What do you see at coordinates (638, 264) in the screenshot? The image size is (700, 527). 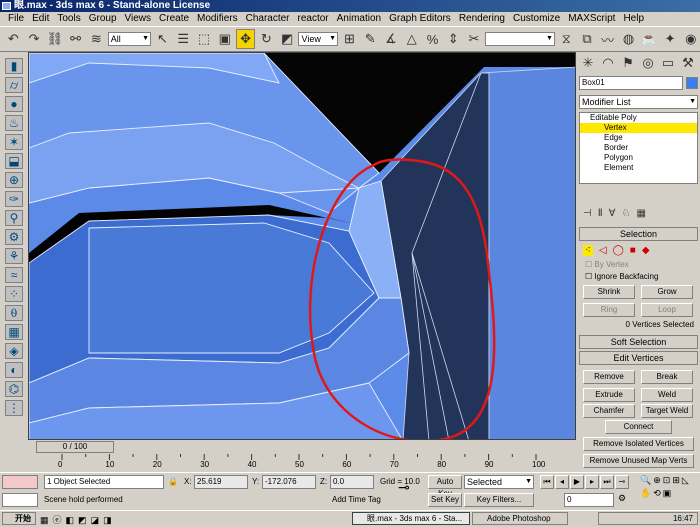 I see `by-vertex-checkbox: ☐ By Vertex` at bounding box center [638, 264].